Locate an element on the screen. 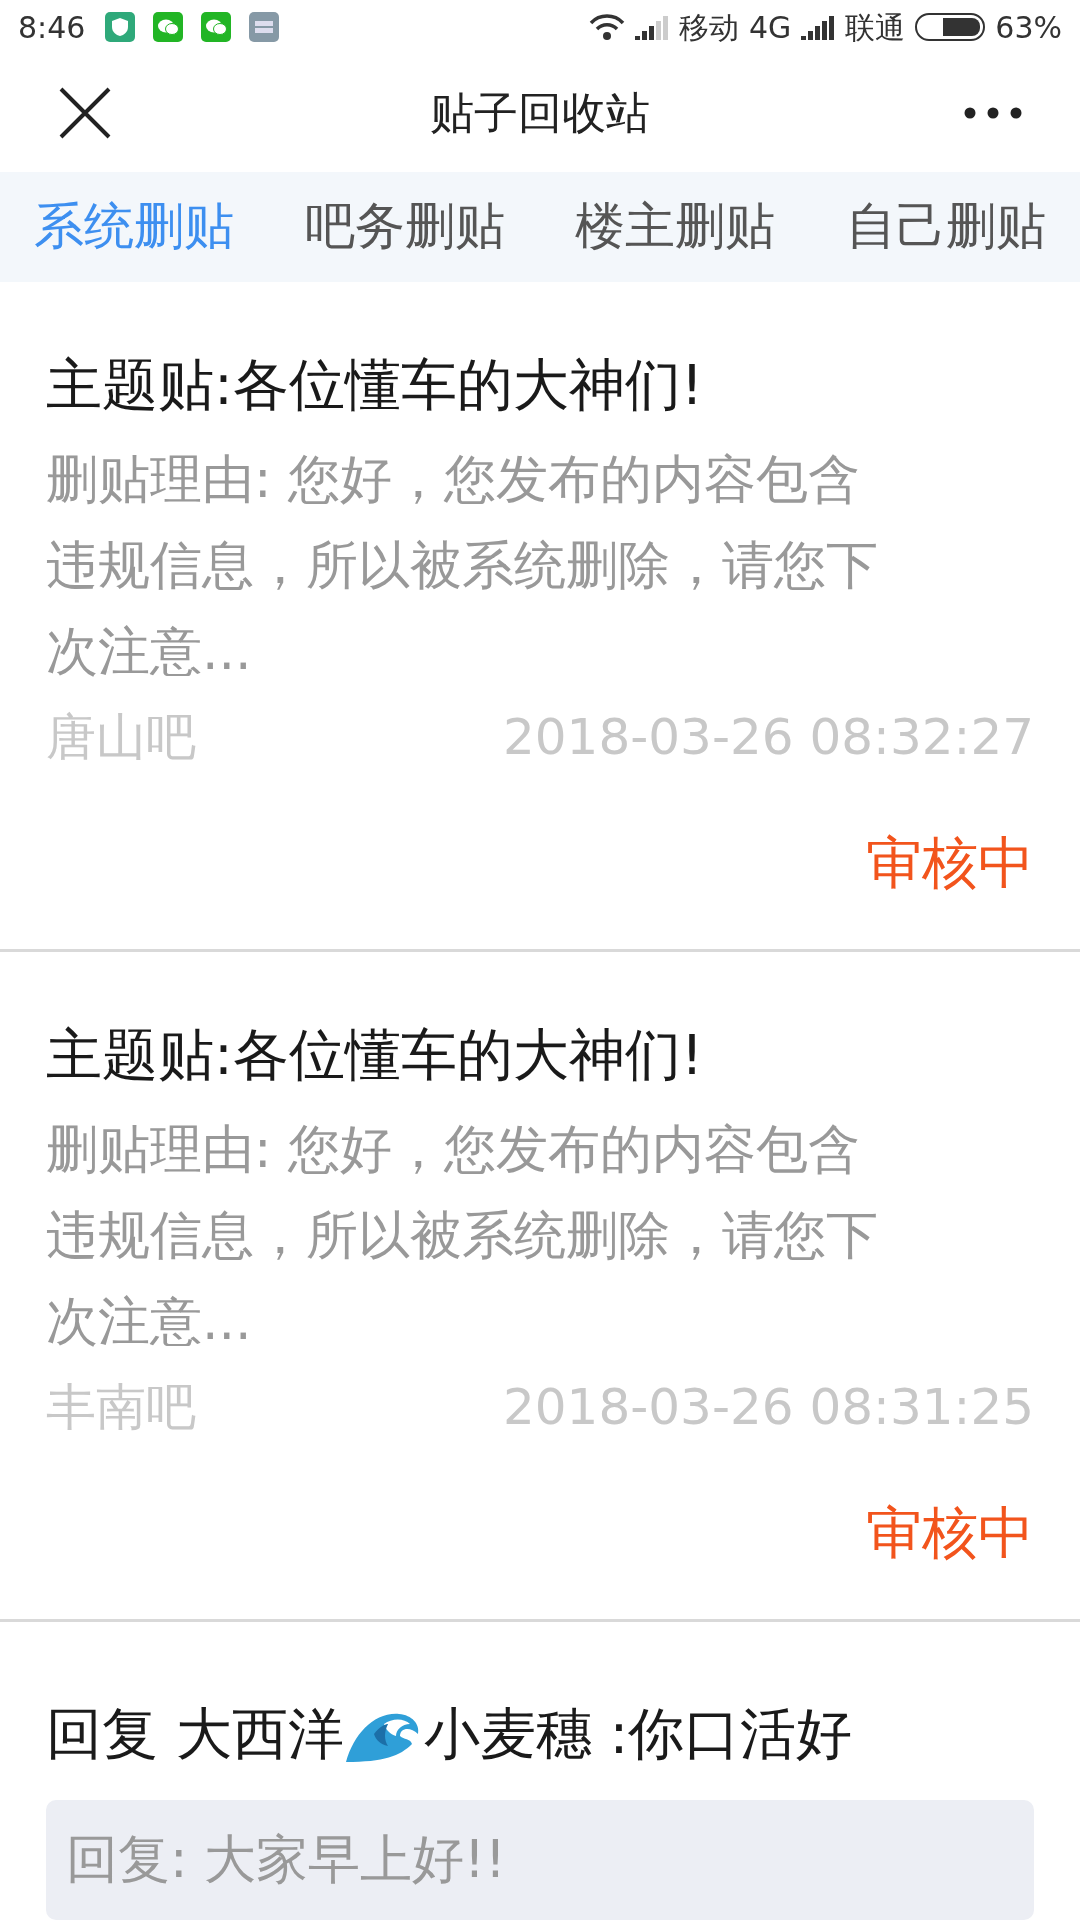  battery-percent: 63% is located at coordinates (1028, 27).